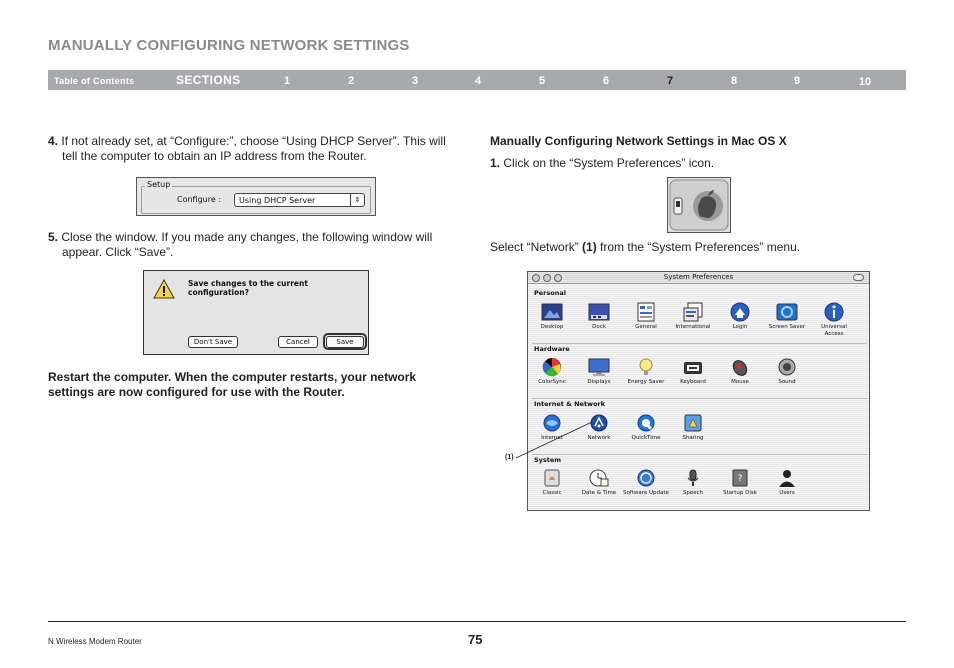 This screenshot has height=668, width=954. Describe the element at coordinates (552, 312) in the screenshot. I see `desktop-icon` at that location.